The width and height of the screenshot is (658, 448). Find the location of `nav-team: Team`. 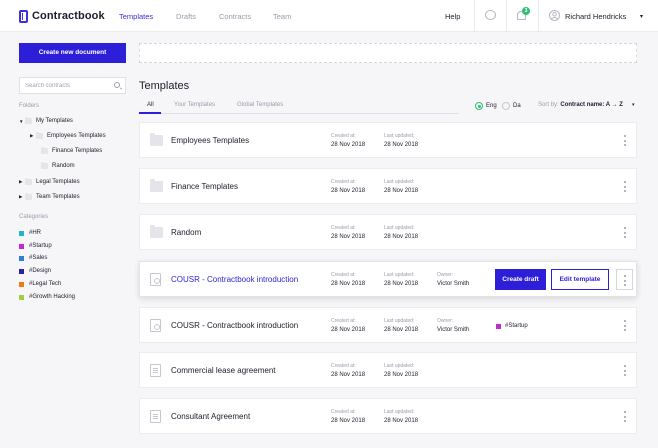

nav-team: Team is located at coordinates (282, 16).